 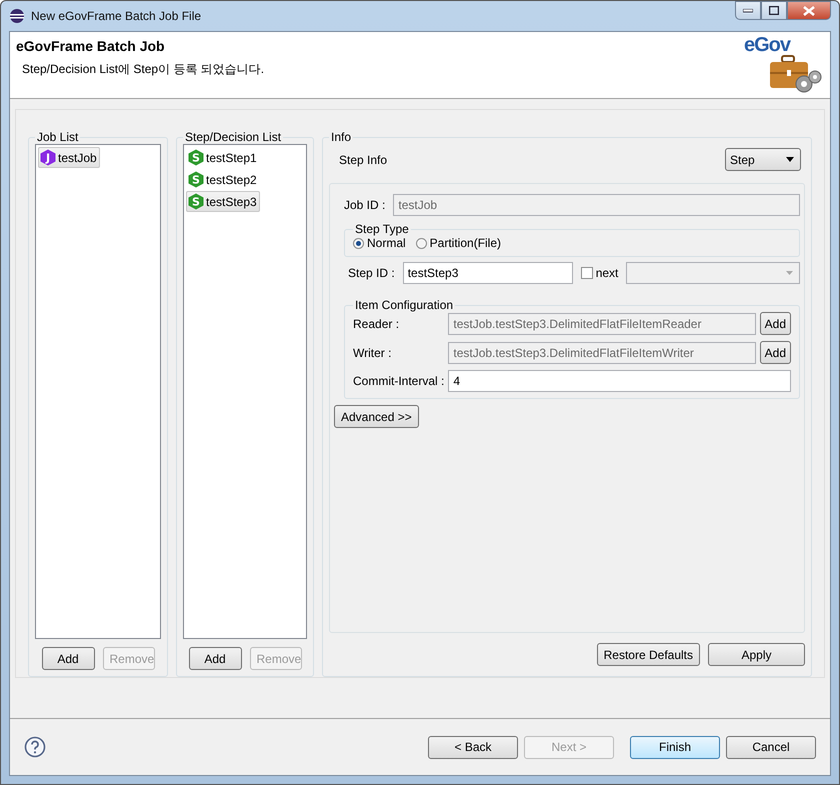 I want to click on window-title: New eGovFrame Batch Job File, so click(x=116, y=16).